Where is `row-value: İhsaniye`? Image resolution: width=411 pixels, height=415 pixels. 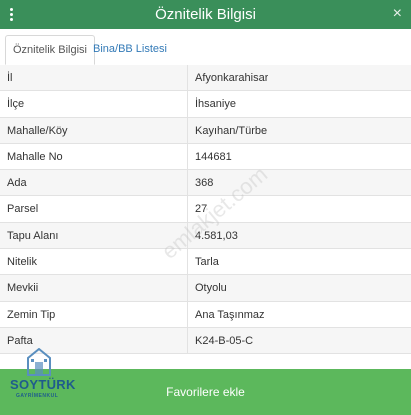 row-value: İhsaniye is located at coordinates (215, 104).